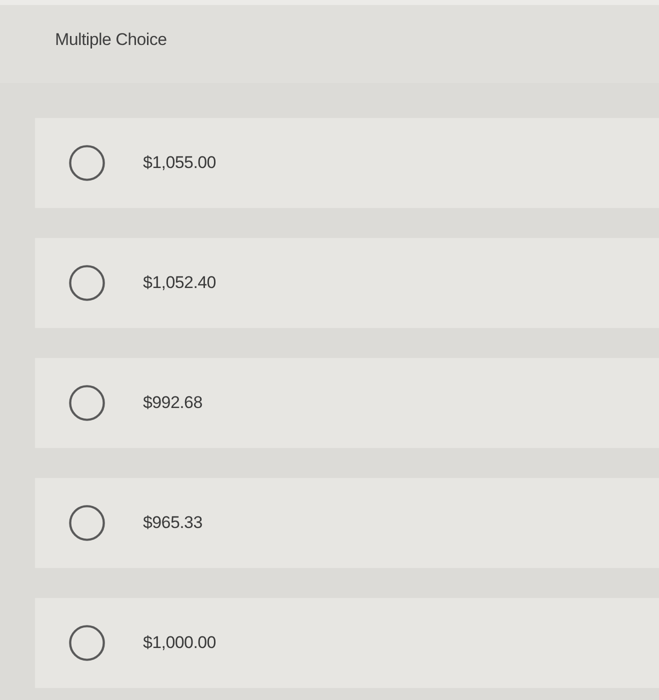  What do you see at coordinates (172, 523) in the screenshot?
I see `answer-text: $965.33` at bounding box center [172, 523].